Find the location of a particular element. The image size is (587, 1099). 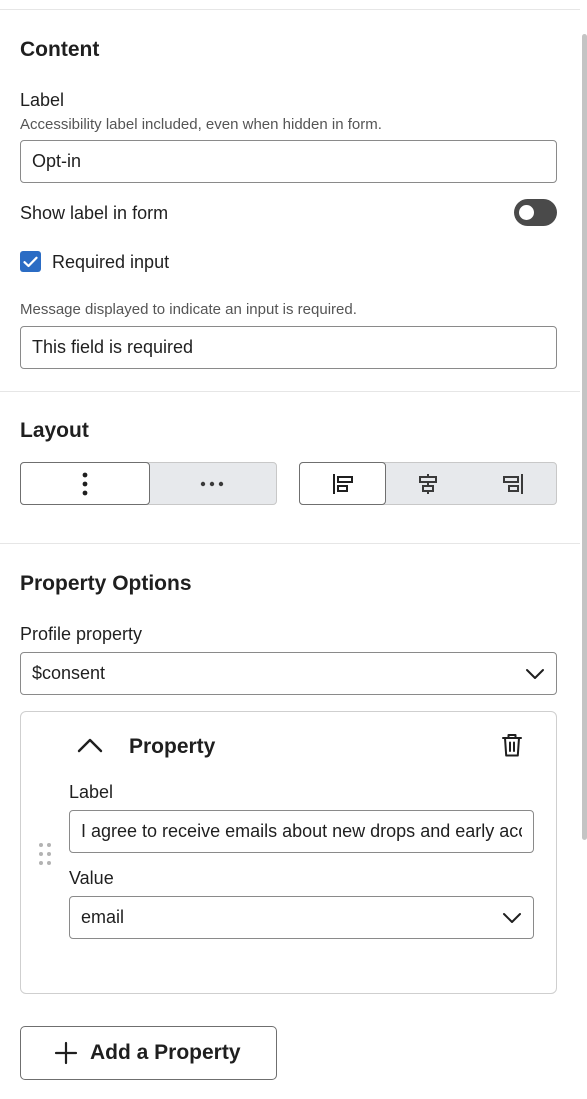

delete-property-button is located at coordinates (512, 747).